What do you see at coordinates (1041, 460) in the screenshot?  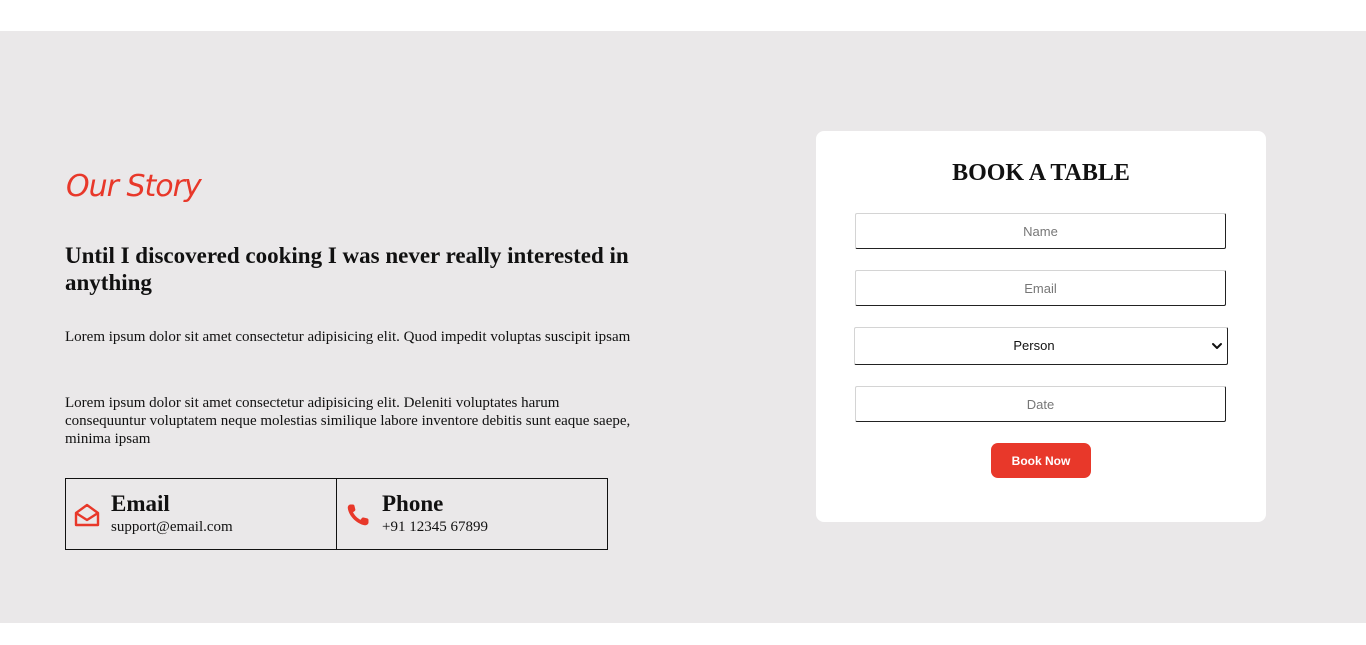 I see `book-now-button: Book Now` at bounding box center [1041, 460].